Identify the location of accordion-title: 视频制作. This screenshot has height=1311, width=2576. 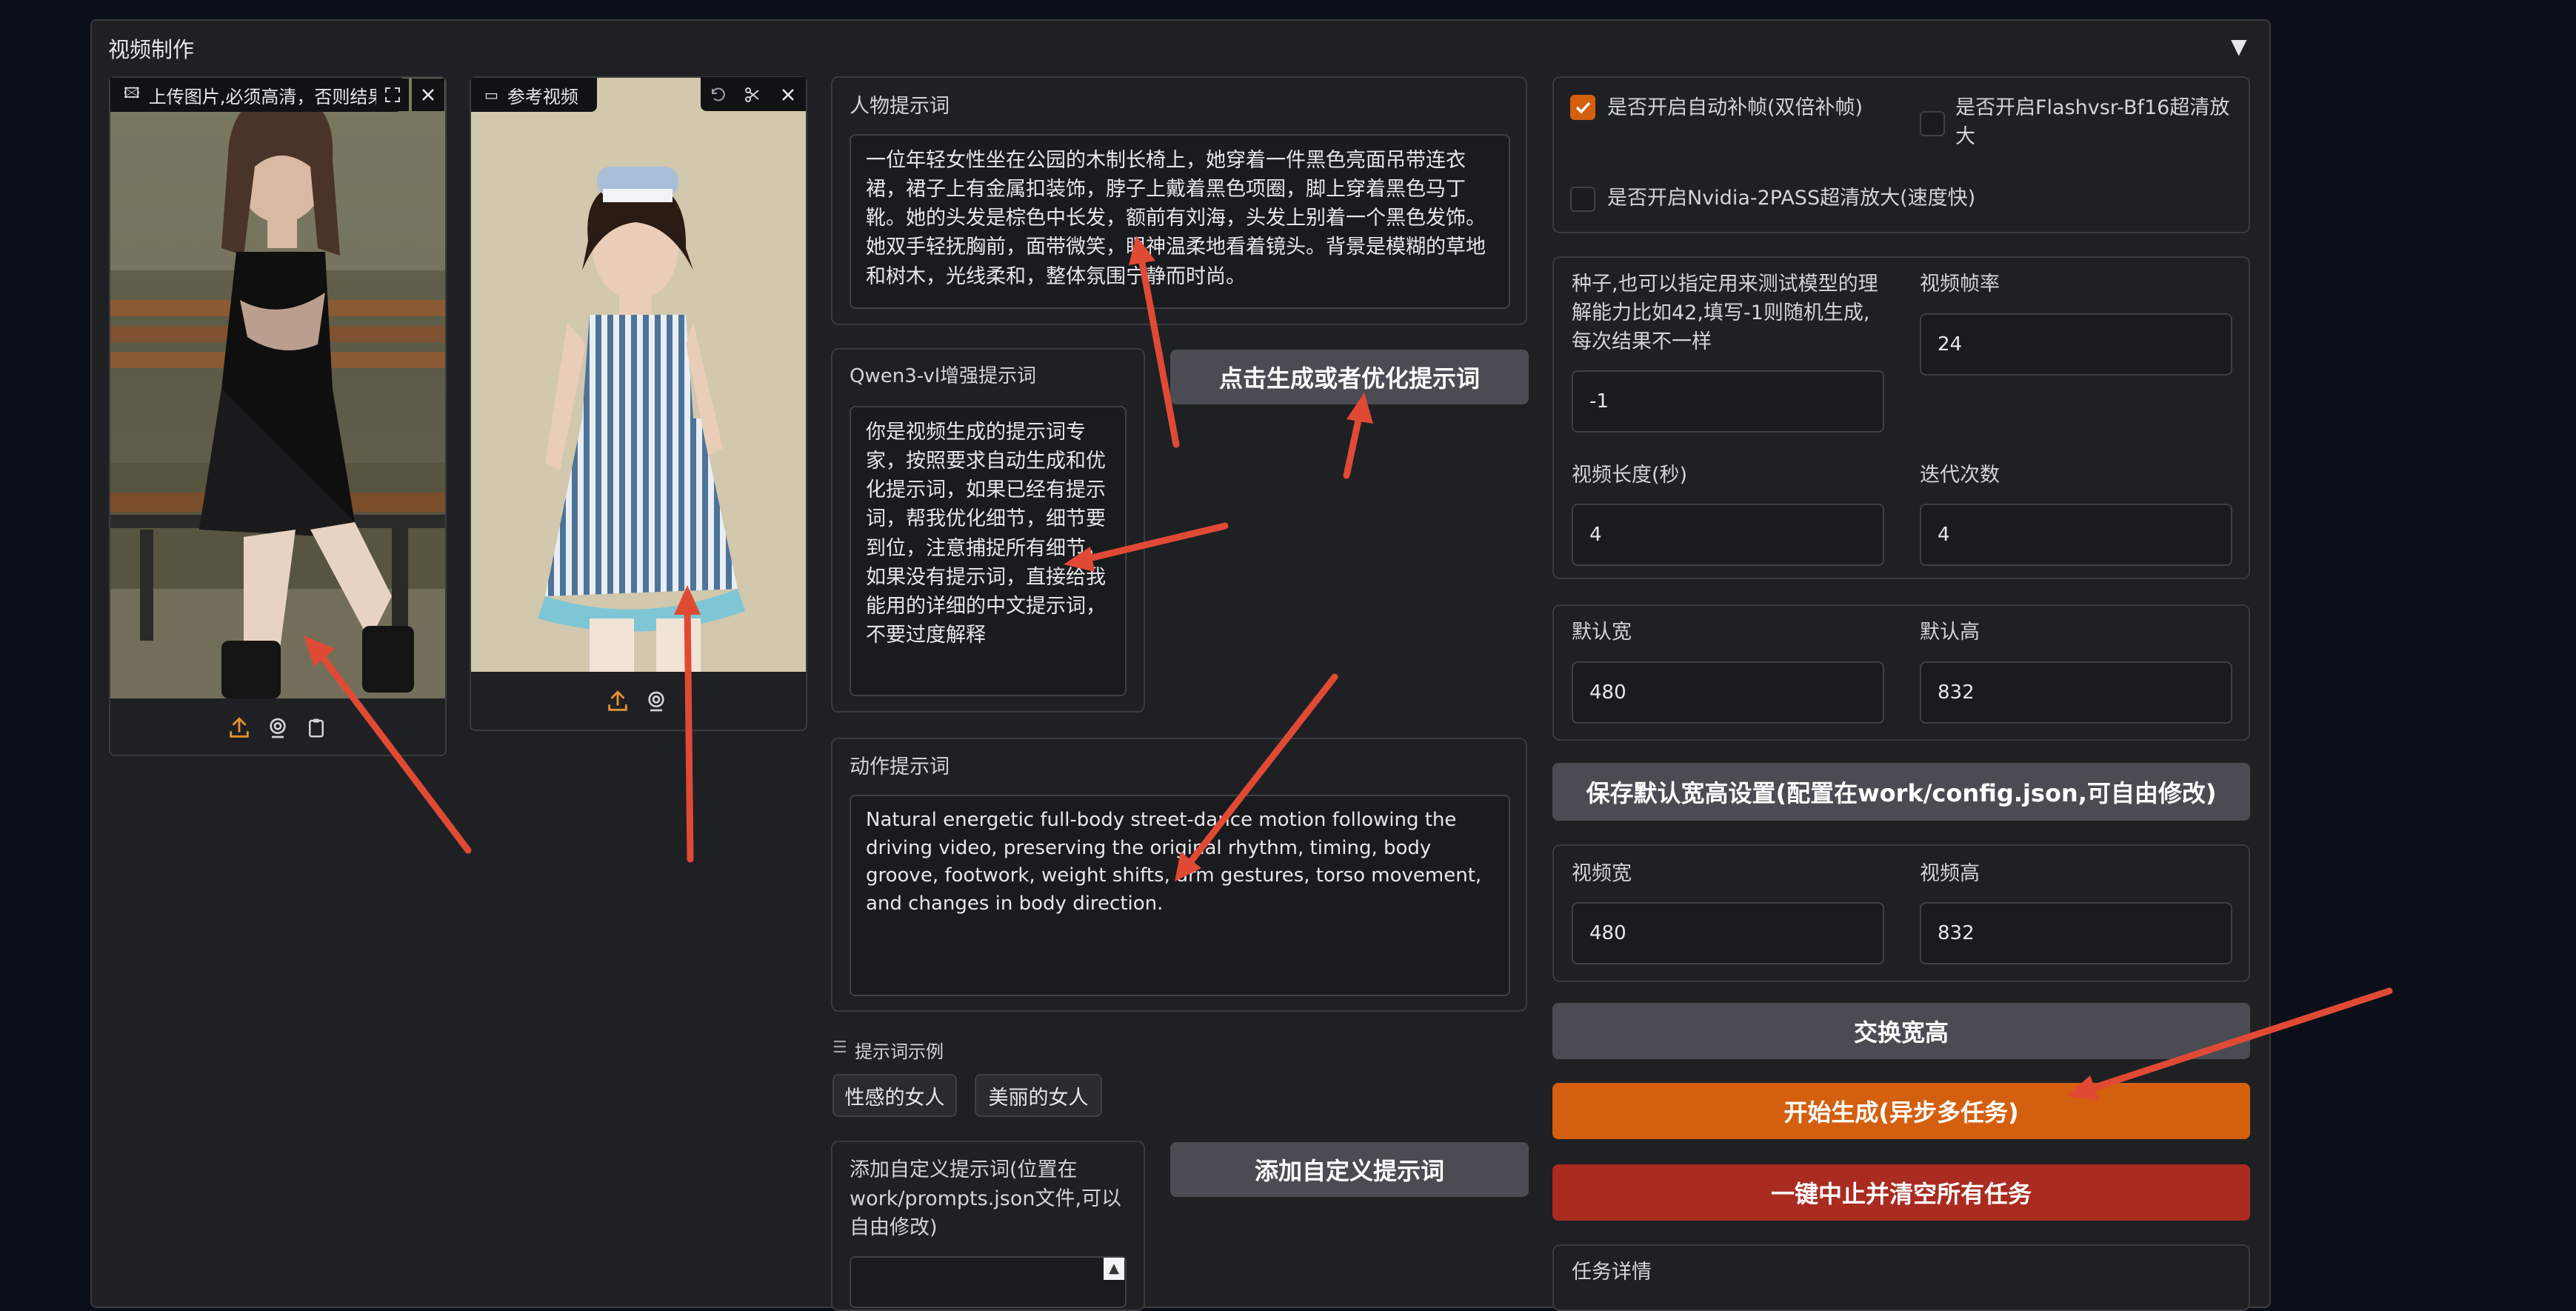
(151, 49).